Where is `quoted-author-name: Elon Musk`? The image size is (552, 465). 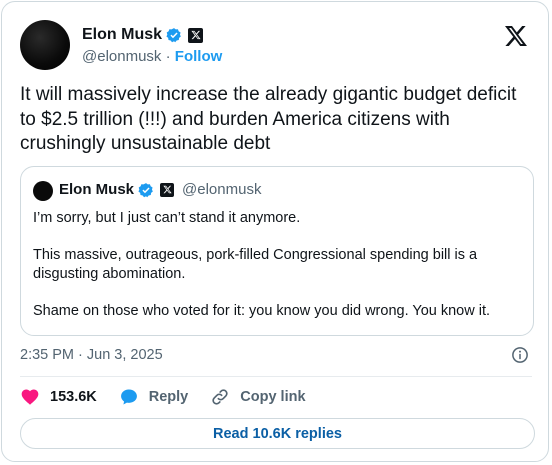 quoted-author-name: Elon Musk is located at coordinates (97, 189).